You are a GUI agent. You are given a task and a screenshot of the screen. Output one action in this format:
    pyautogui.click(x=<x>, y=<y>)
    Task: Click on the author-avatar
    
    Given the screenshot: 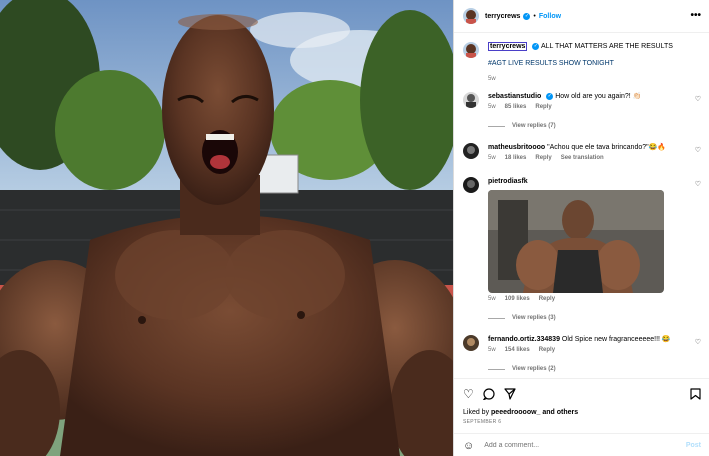 What is the action you would take?
    pyautogui.click(x=471, y=16)
    